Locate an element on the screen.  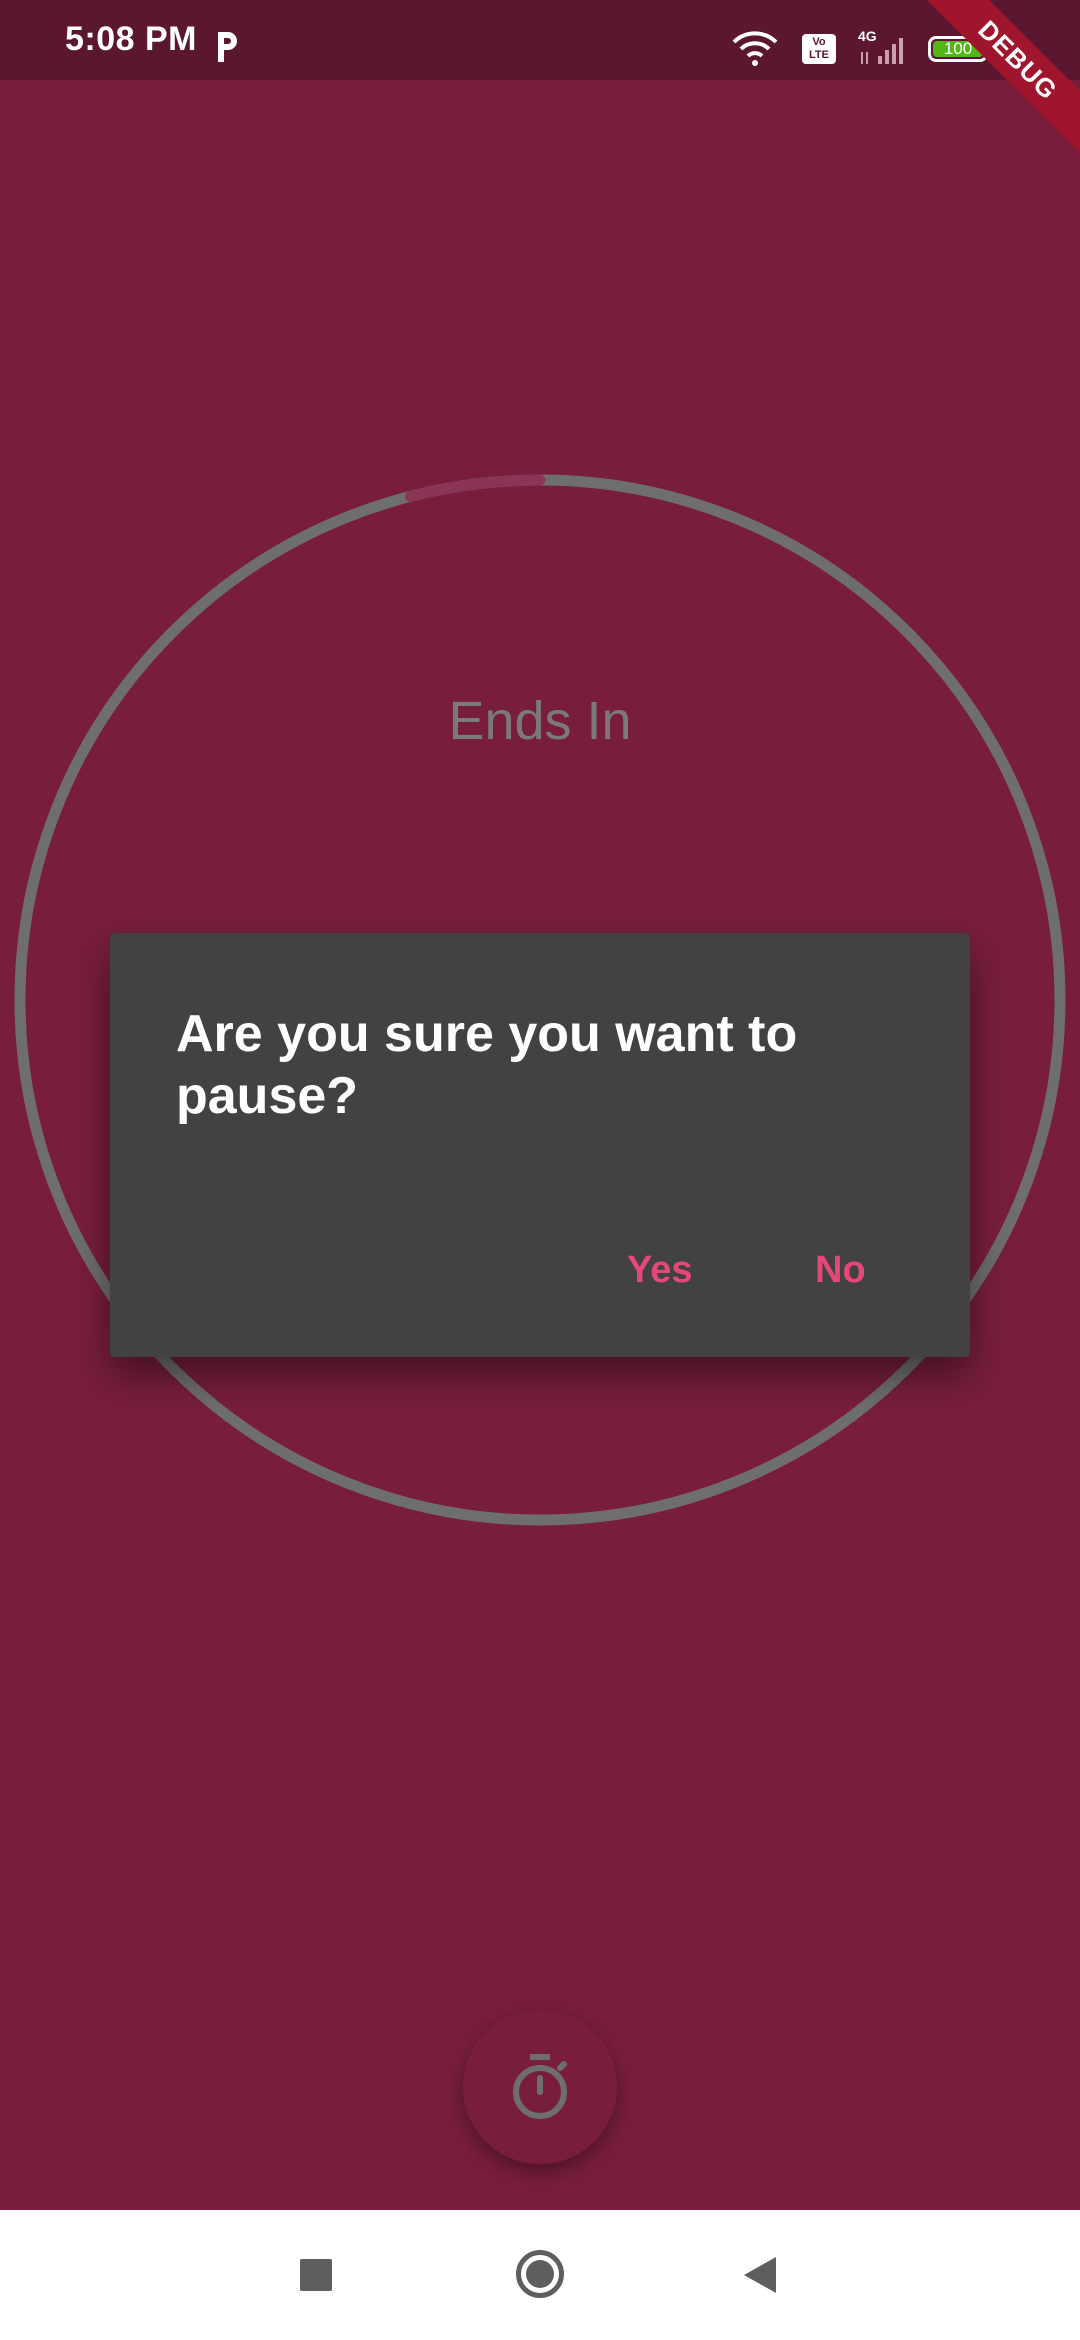
yes-button: Yes is located at coordinates (660, 1270).